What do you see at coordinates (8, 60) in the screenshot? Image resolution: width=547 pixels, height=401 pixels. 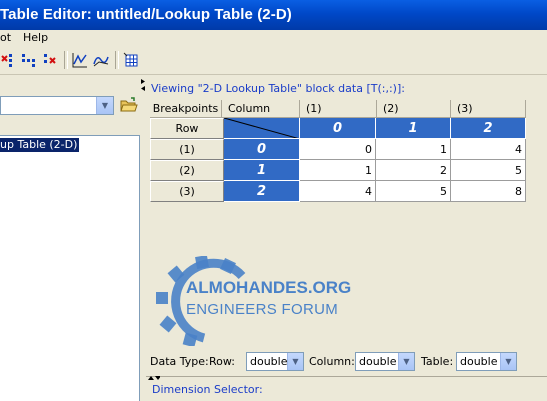 I see `delete-column-icon` at bounding box center [8, 60].